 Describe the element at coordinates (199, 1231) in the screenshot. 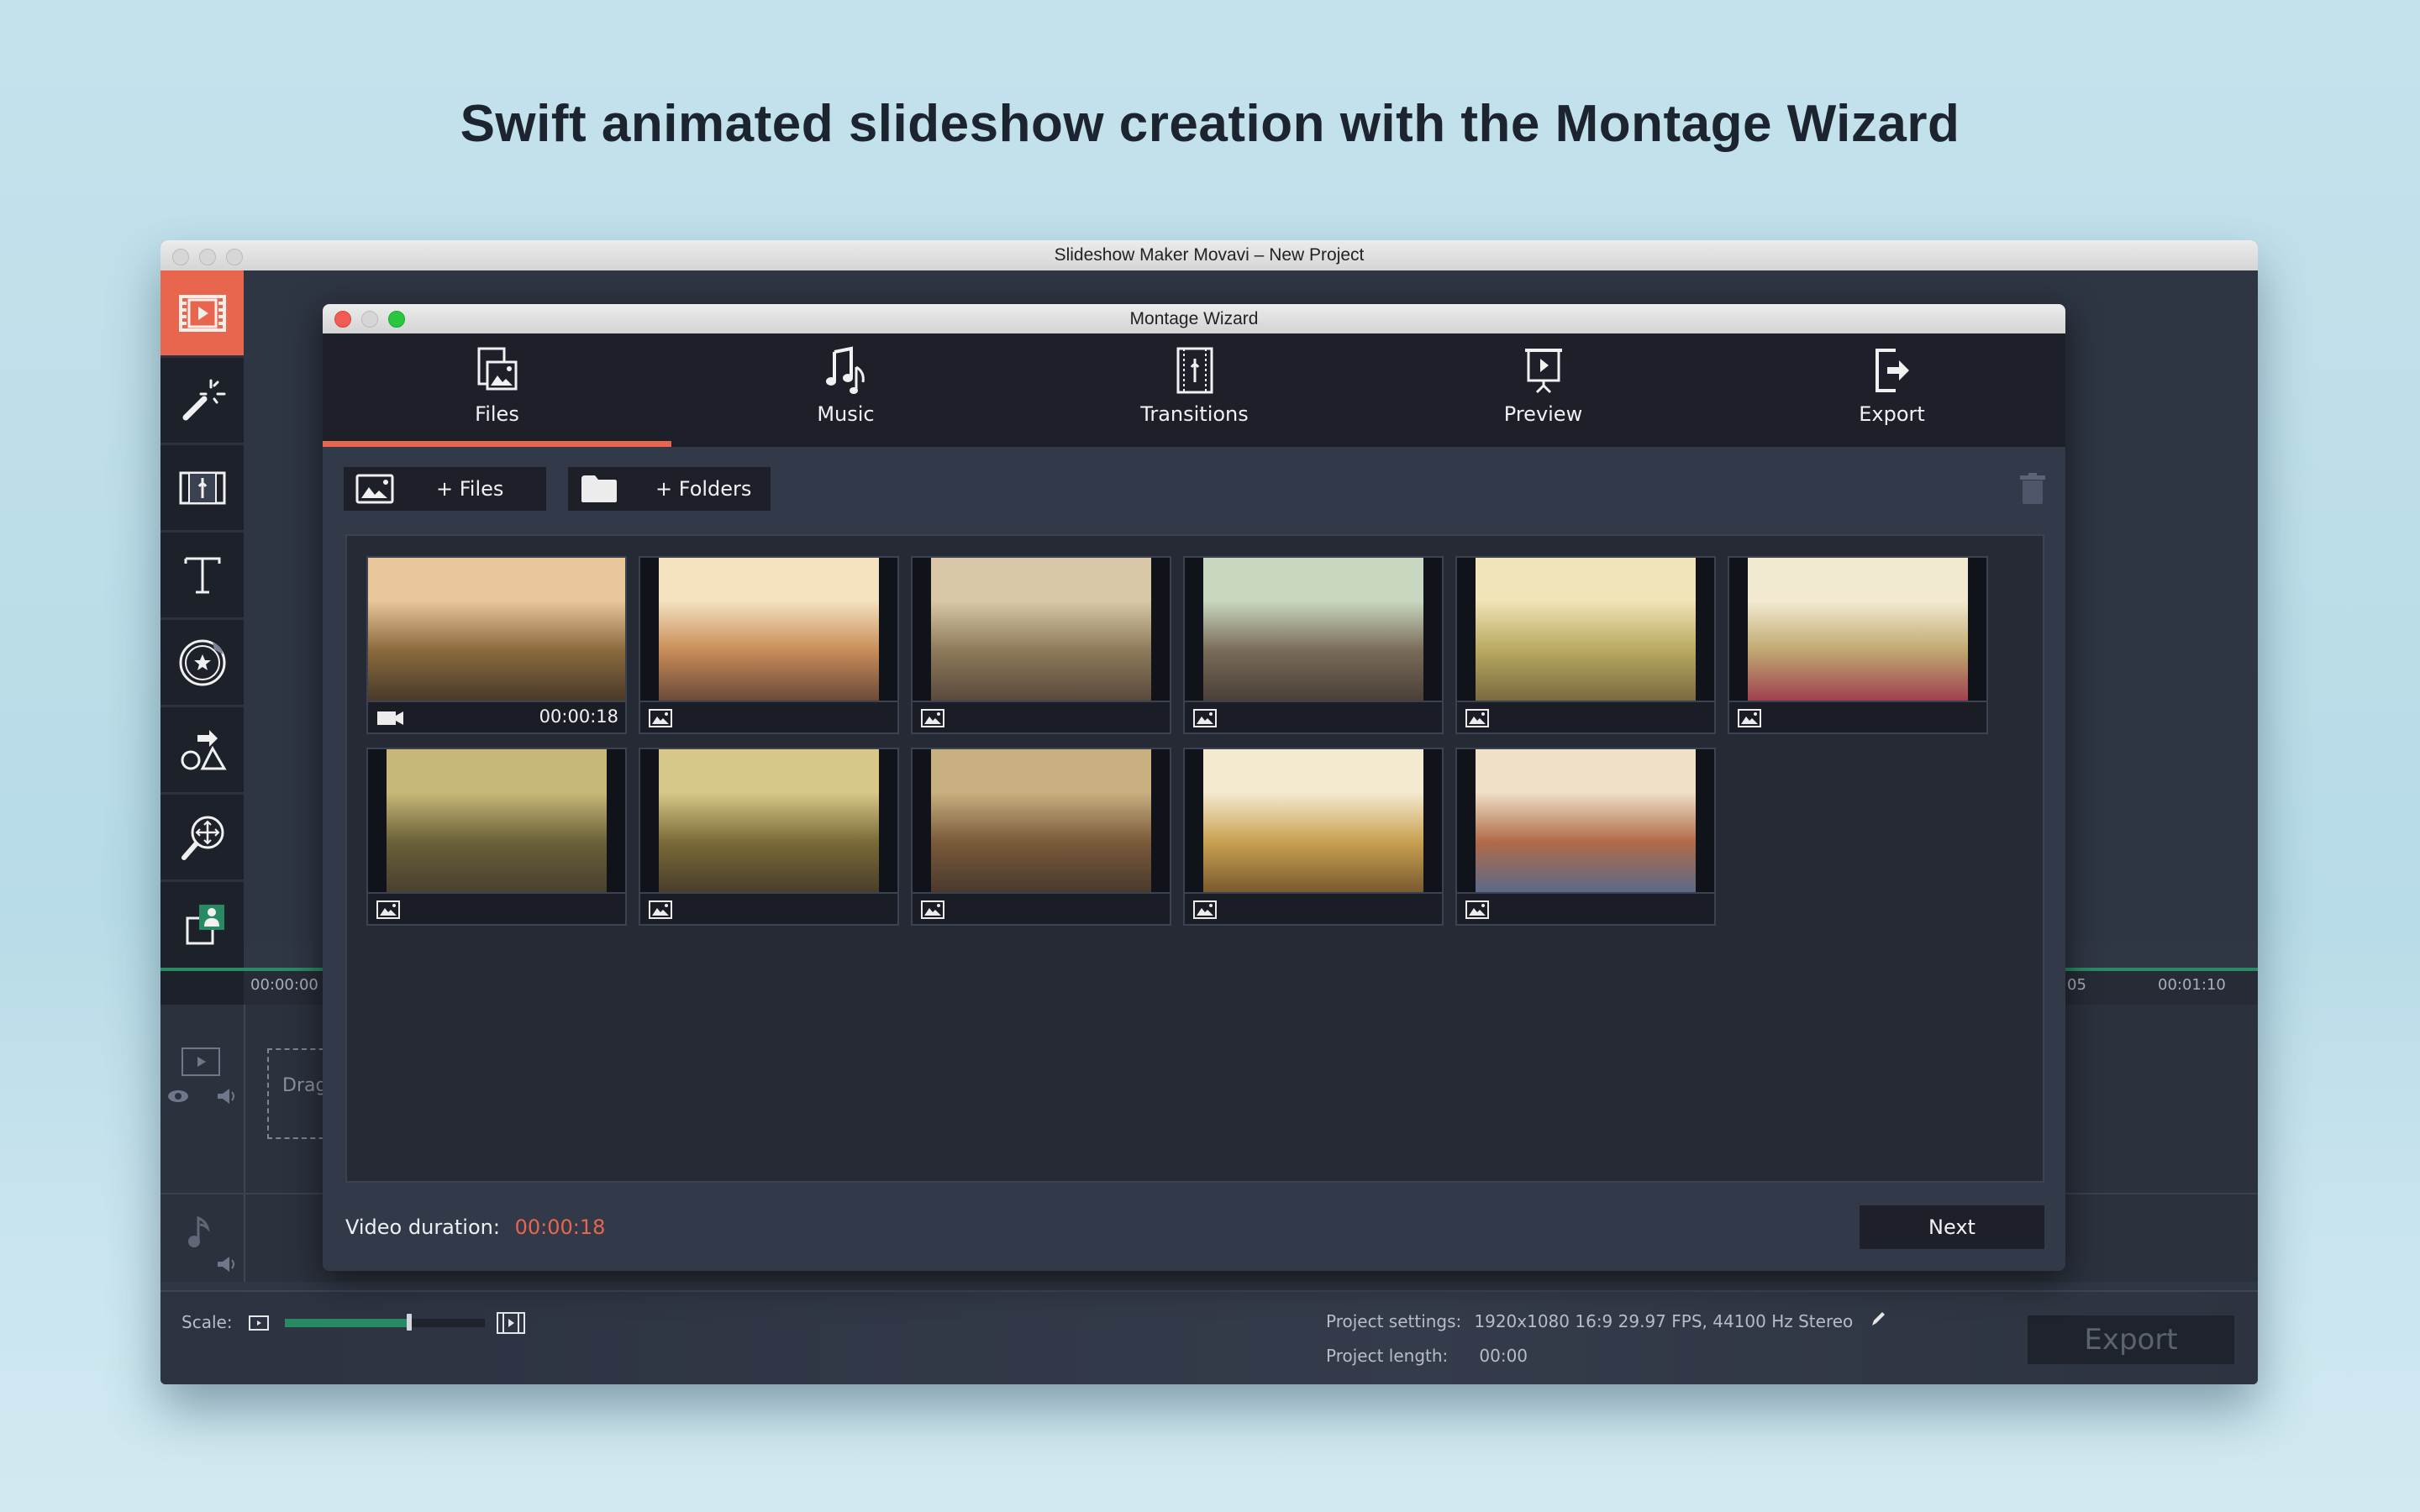

I see `music-track-icon` at that location.